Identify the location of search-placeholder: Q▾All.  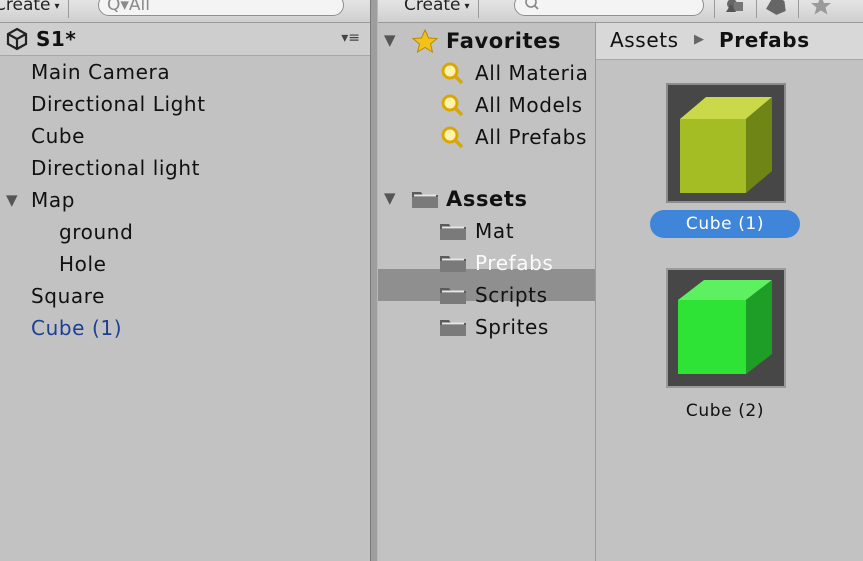
(128, 7).